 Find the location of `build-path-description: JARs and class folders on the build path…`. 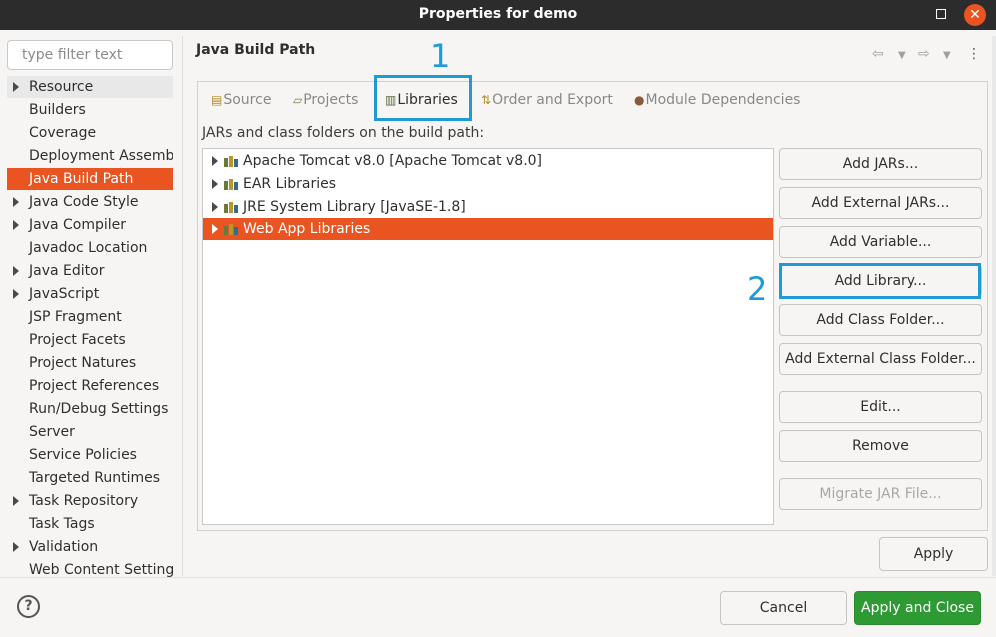

build-path-description: JARs and class folders on the build path… is located at coordinates (343, 133).